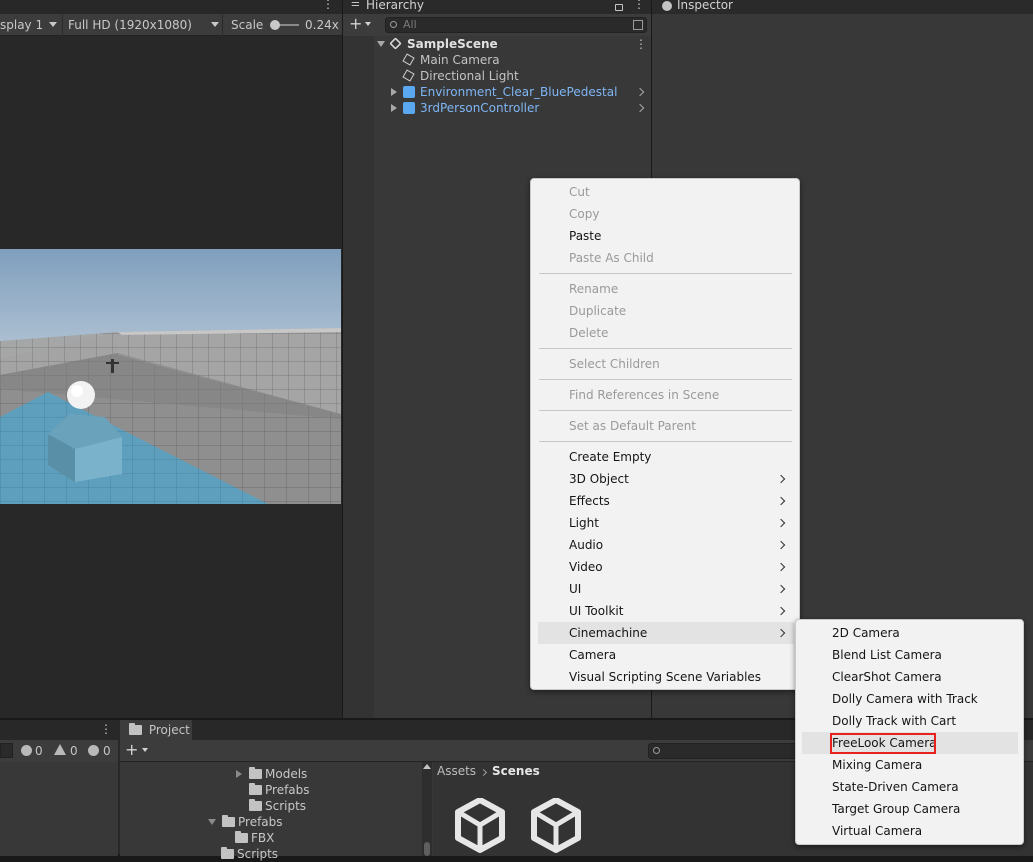  Describe the element at coordinates (564, 192) in the screenshot. I see `menu-item-cut: Cut` at that location.